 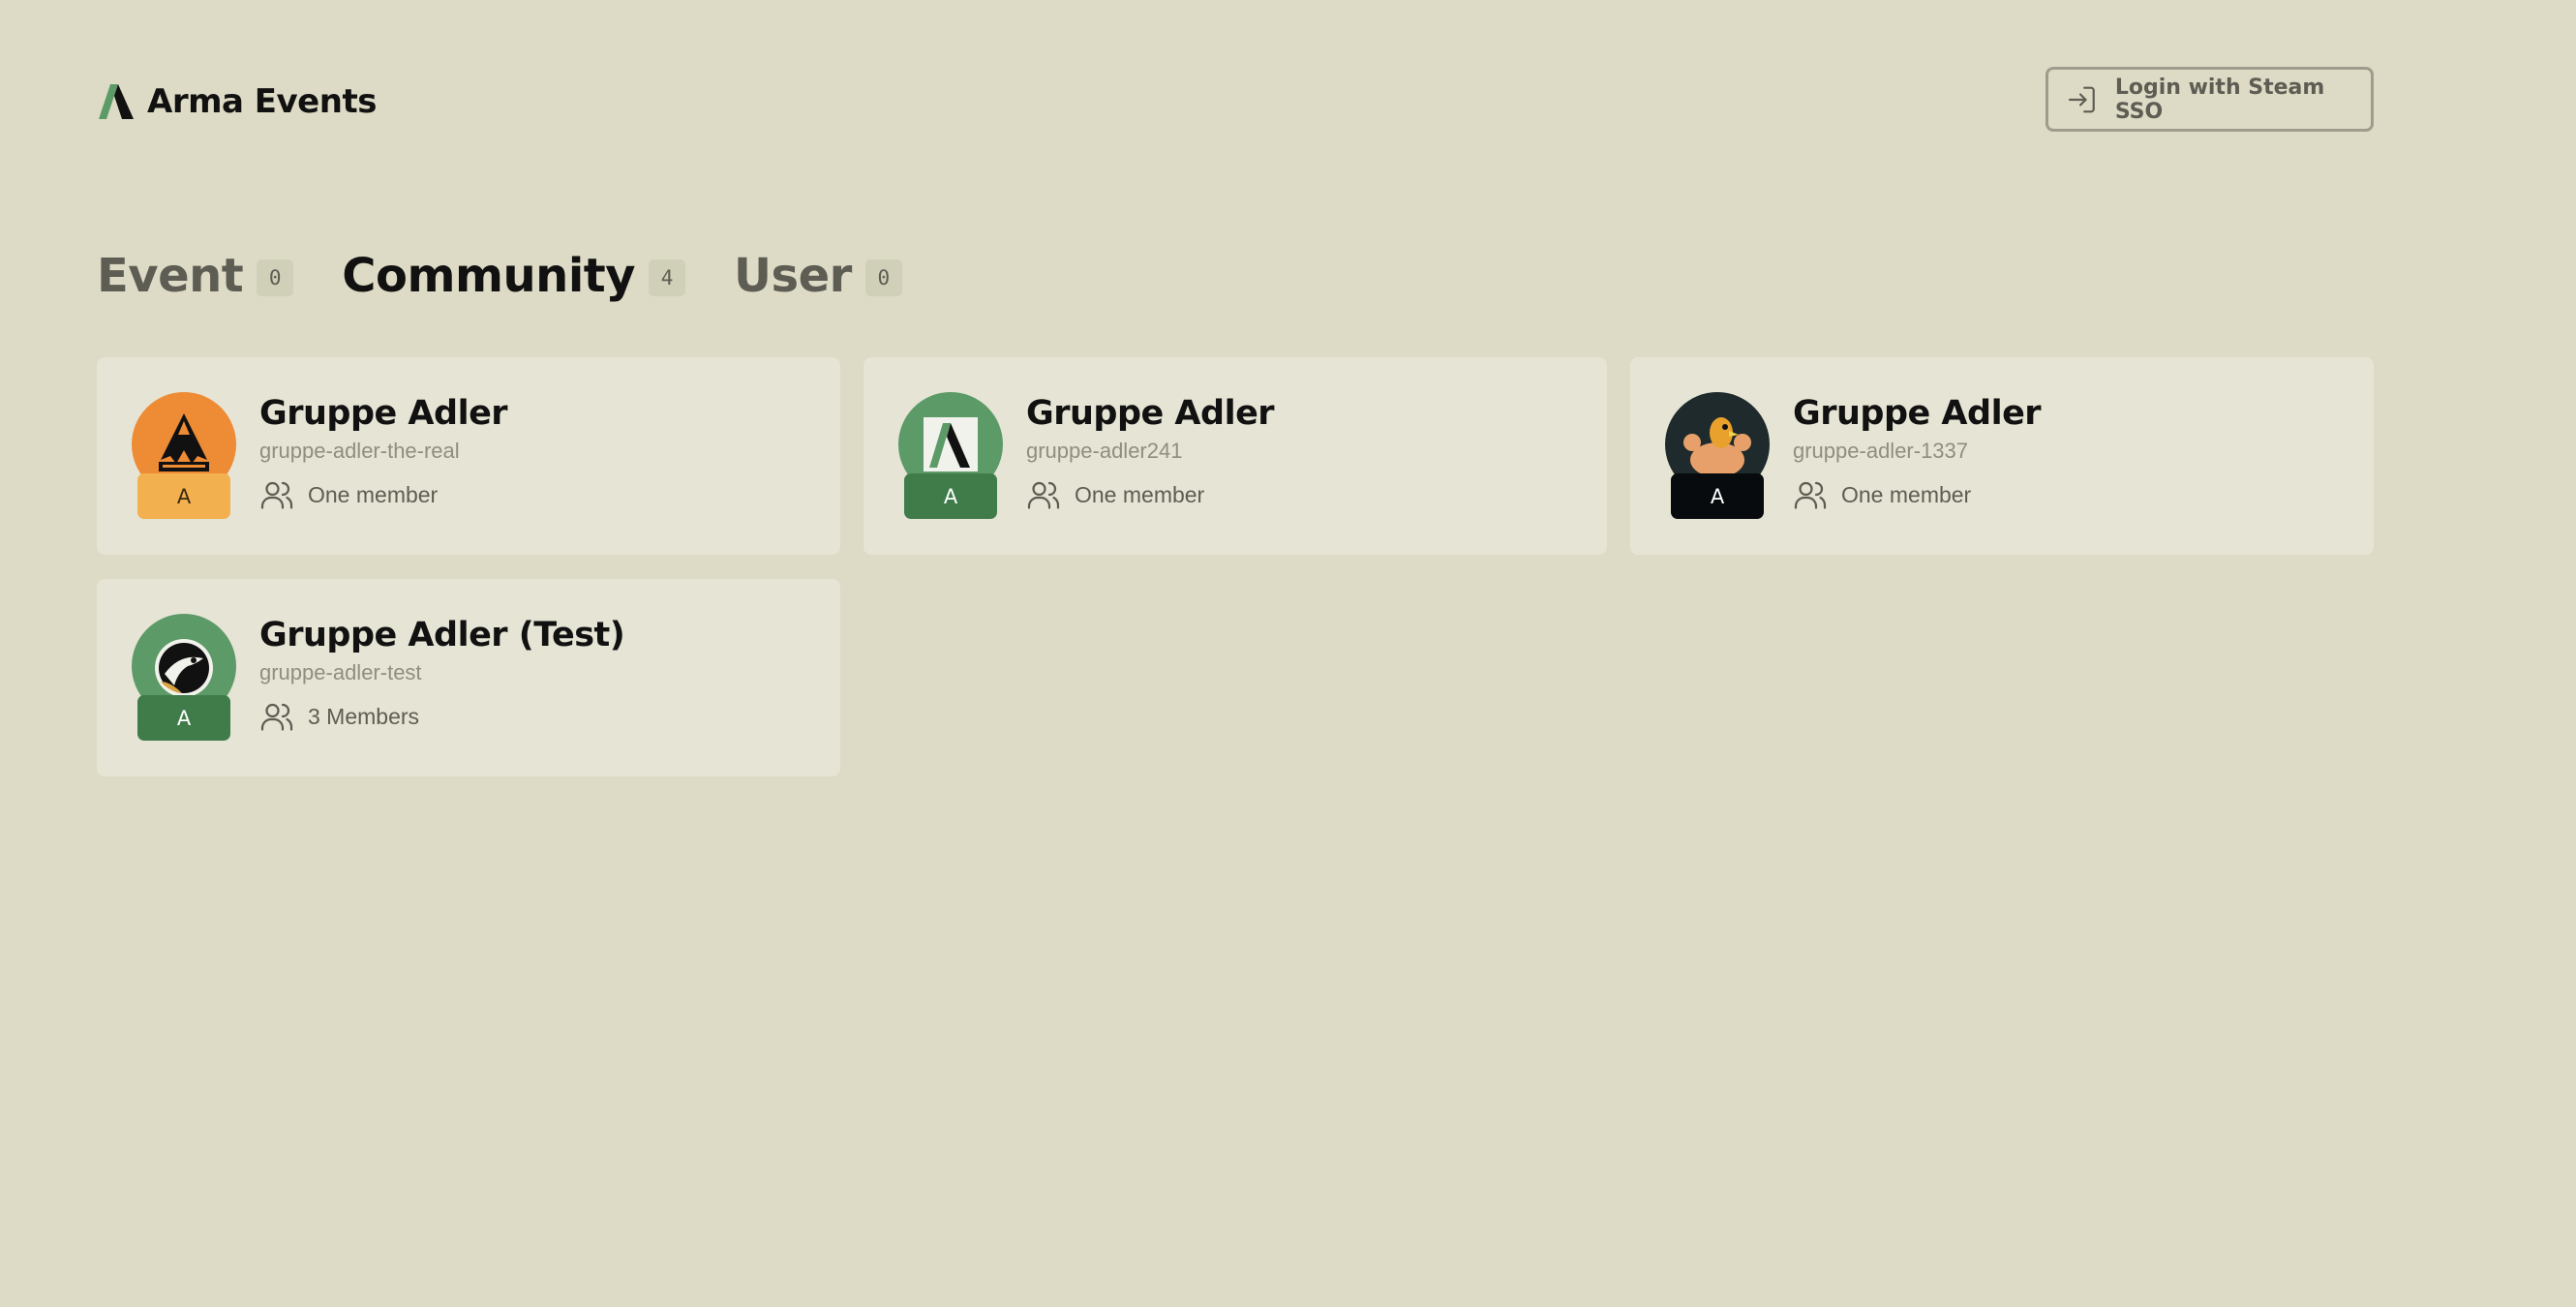 I want to click on community-title: Gruppe Adler (Test), so click(x=442, y=635).